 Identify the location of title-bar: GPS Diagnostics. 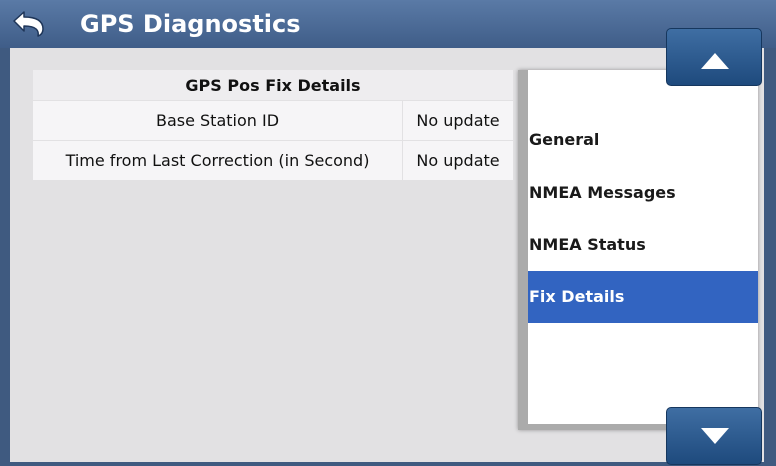
(388, 24).